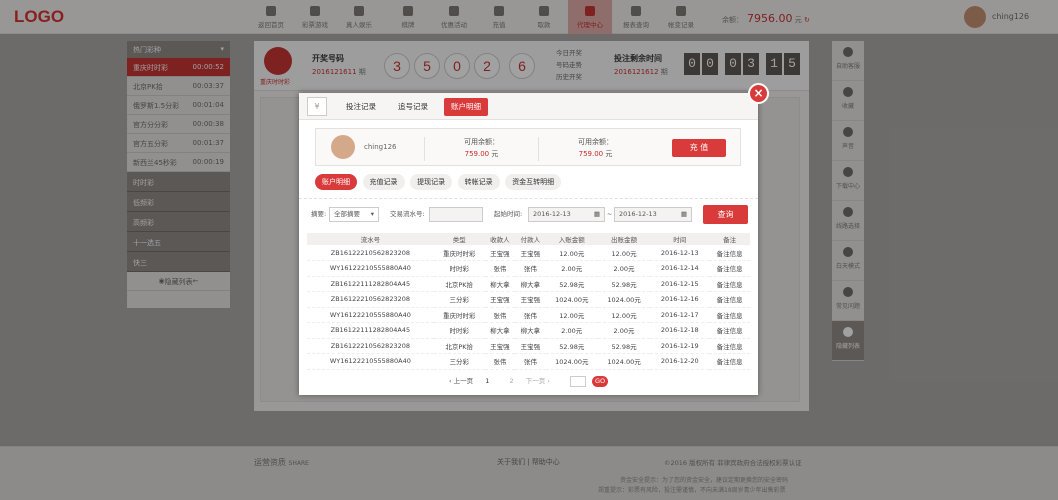 This screenshot has width=1058, height=500. What do you see at coordinates (500, 239) in the screenshot?
I see `column-header: 收款人` at bounding box center [500, 239].